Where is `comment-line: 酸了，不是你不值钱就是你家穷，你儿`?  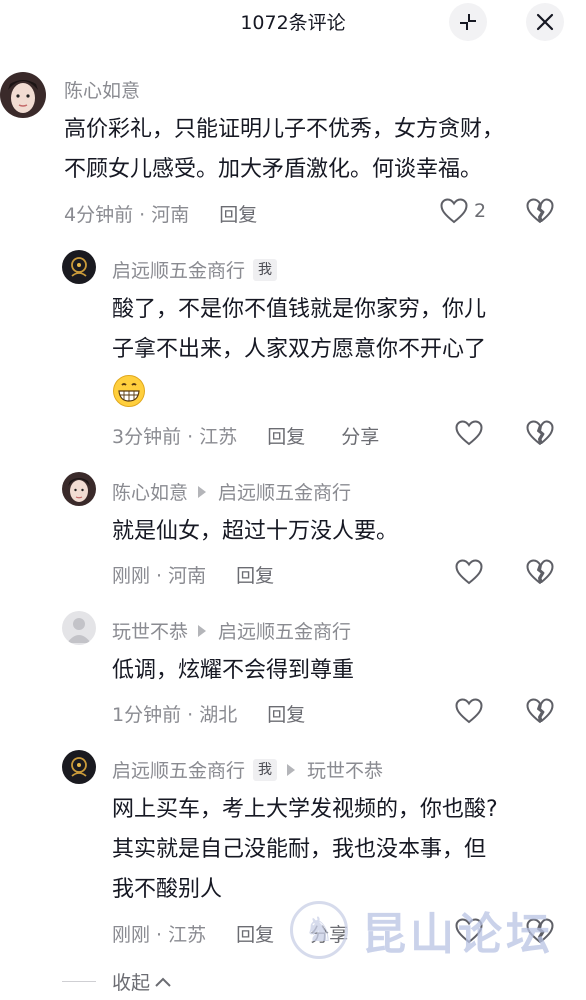
comment-line: 酸了，不是你不值钱就是你家穷，你儿 is located at coordinates (299, 309).